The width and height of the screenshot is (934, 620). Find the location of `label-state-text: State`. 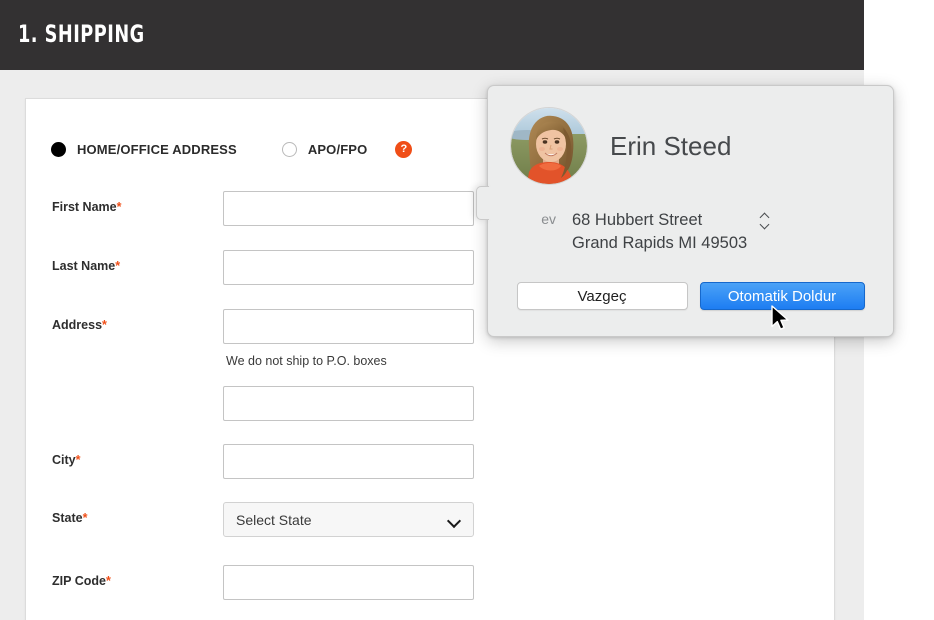

label-state-text: State is located at coordinates (67, 518).